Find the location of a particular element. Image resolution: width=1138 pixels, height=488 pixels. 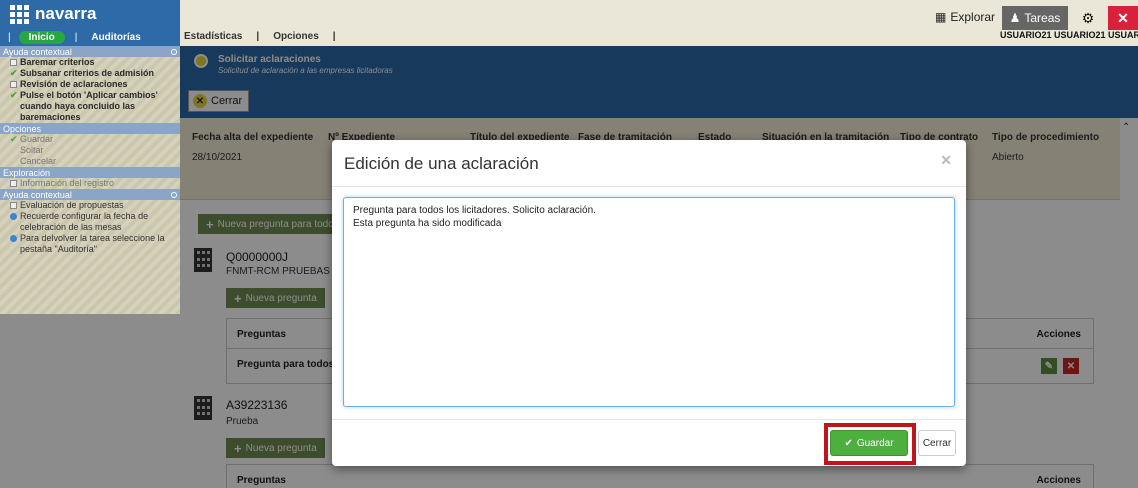

grid-logo-icon is located at coordinates (19, 14).